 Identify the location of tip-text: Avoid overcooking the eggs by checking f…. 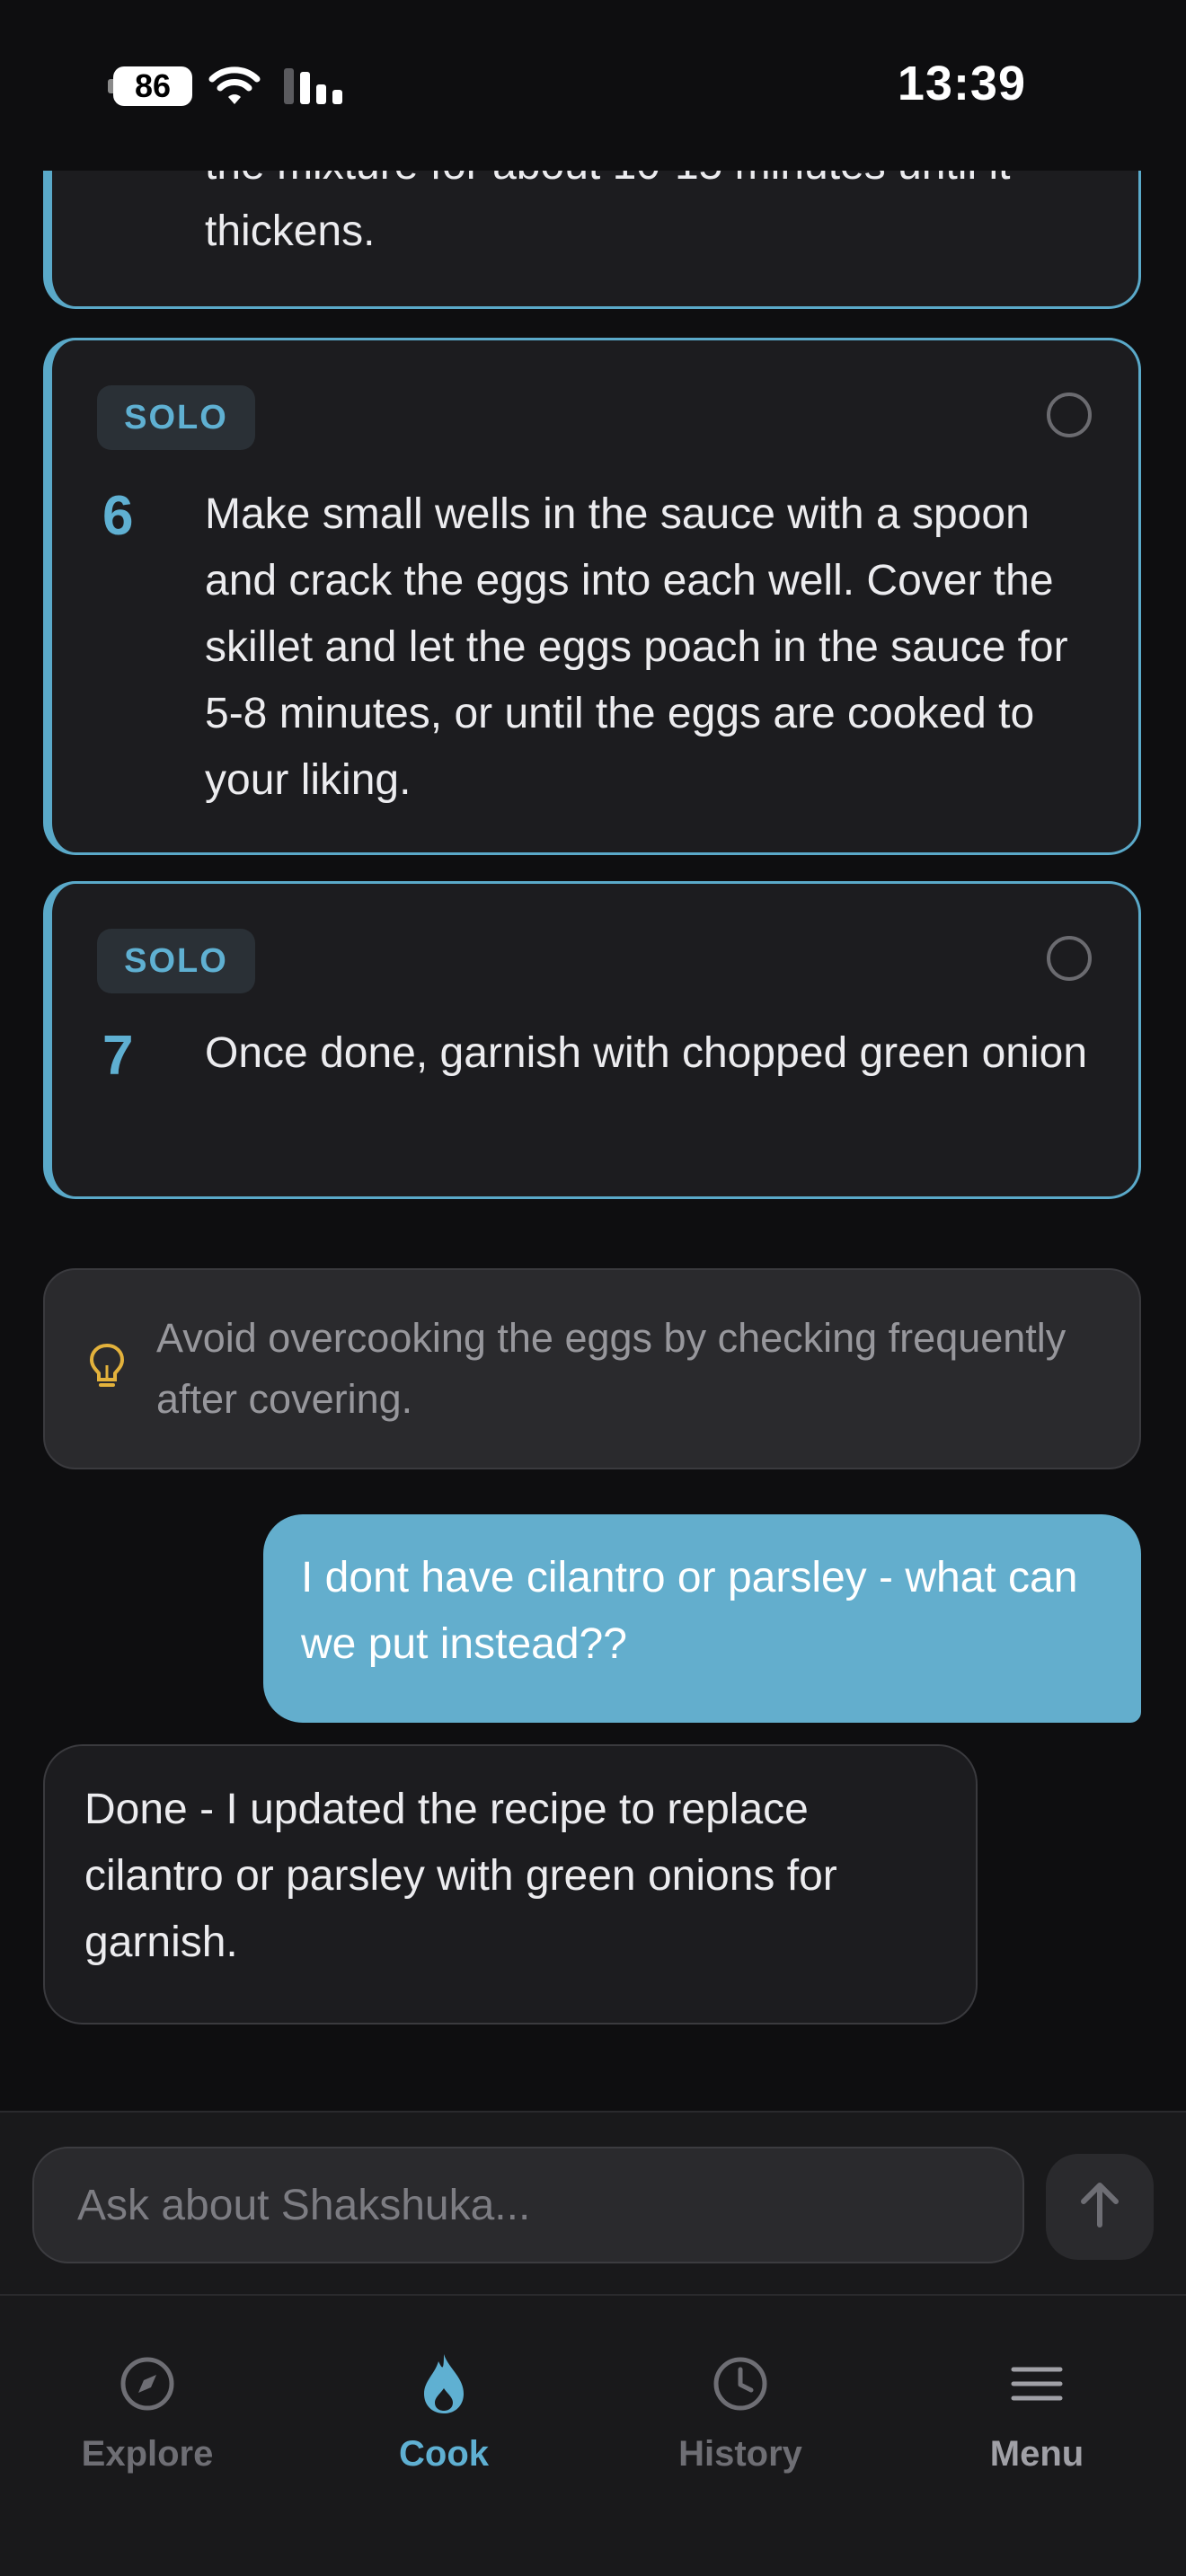
(611, 1368).